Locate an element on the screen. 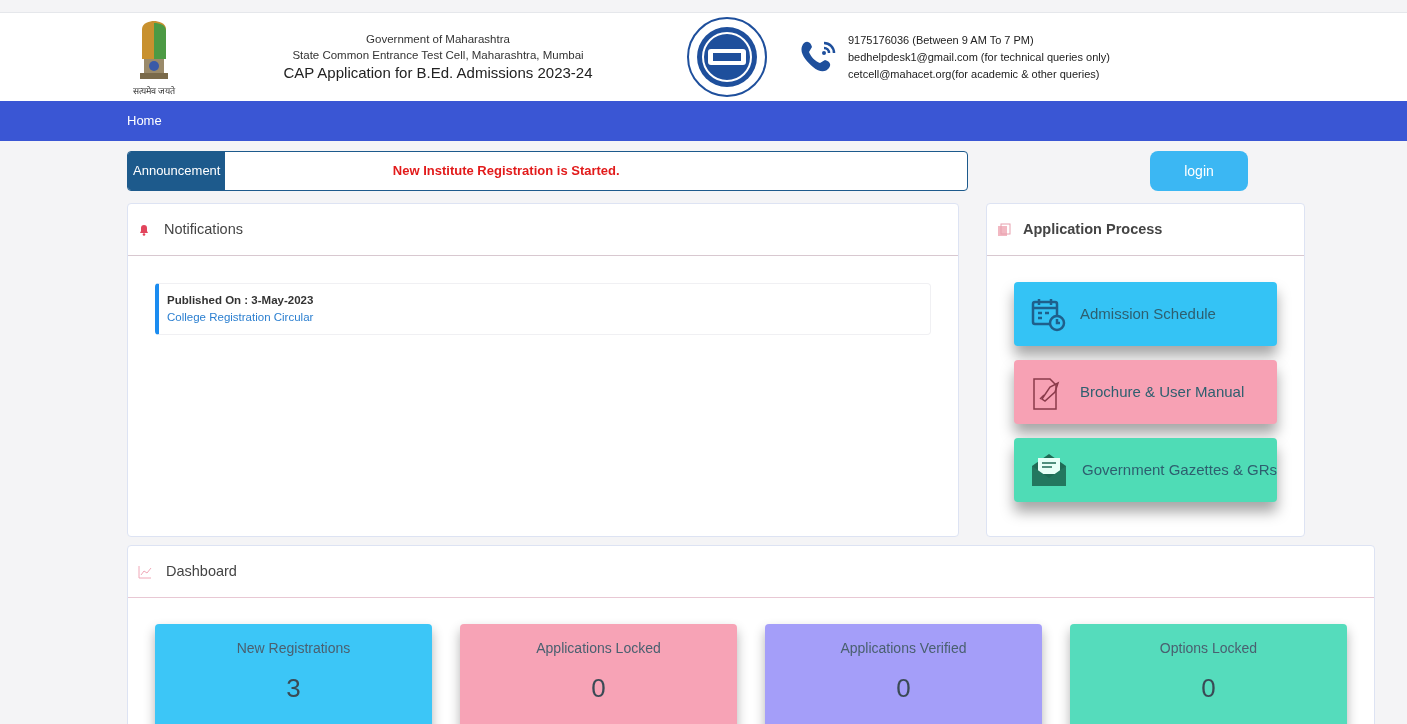 The image size is (1407, 724). process-link-card: Government Gazettes & GRs is located at coordinates (1146, 470).